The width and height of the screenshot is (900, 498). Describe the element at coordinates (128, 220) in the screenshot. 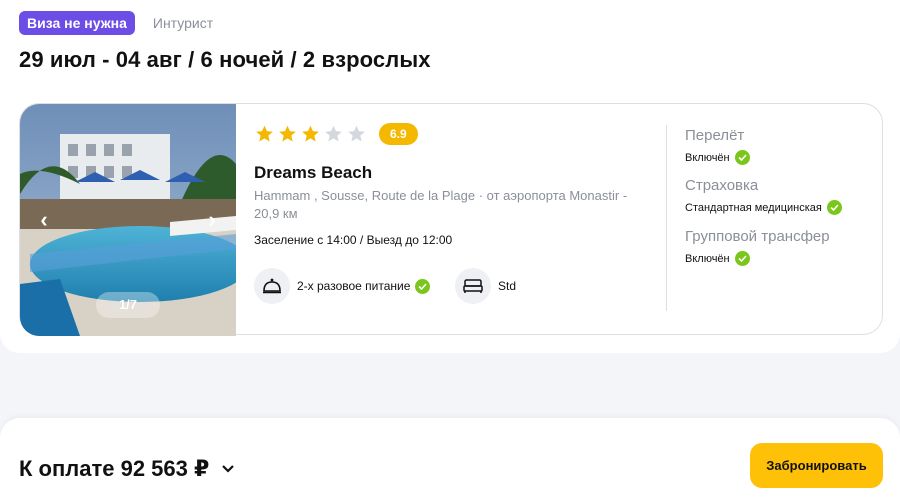

I see `hotel-photo: ‹ › 1/7` at that location.